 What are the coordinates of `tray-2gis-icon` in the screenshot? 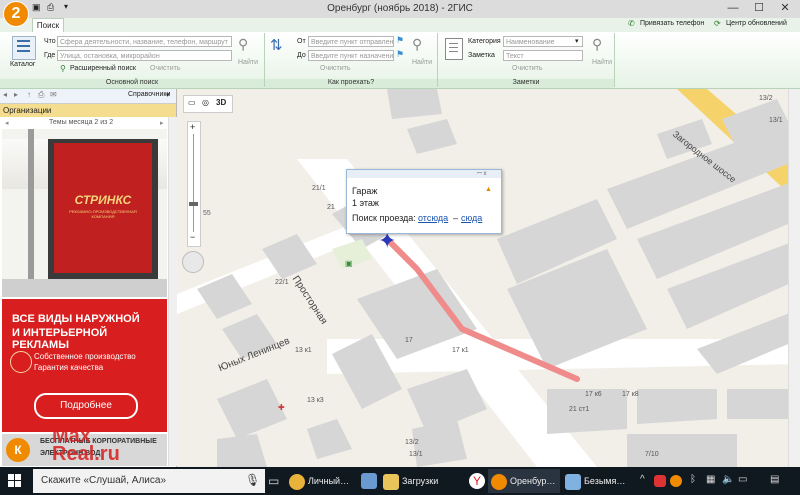 It's located at (676, 481).